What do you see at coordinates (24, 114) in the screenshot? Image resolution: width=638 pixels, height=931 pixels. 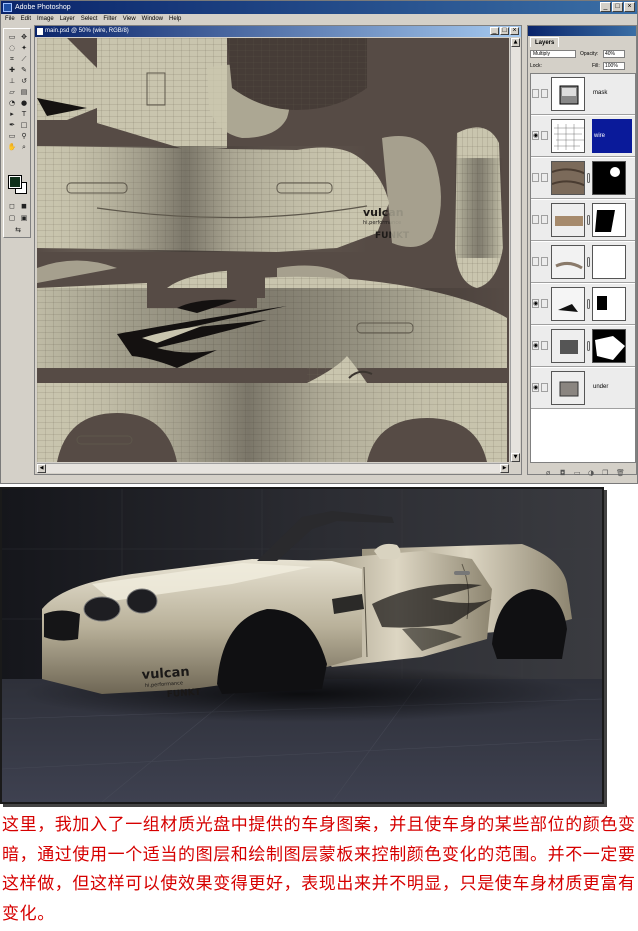 I see `type-tool-icon: T` at bounding box center [24, 114].